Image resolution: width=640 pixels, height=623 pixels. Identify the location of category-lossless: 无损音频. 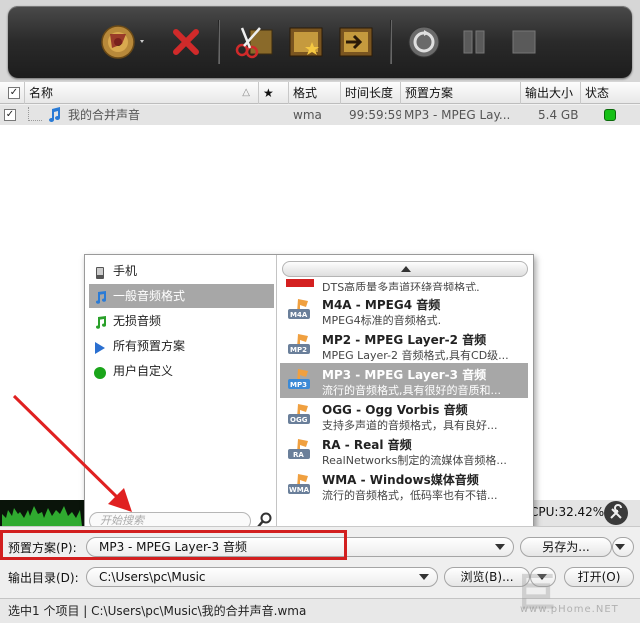
(181, 321).